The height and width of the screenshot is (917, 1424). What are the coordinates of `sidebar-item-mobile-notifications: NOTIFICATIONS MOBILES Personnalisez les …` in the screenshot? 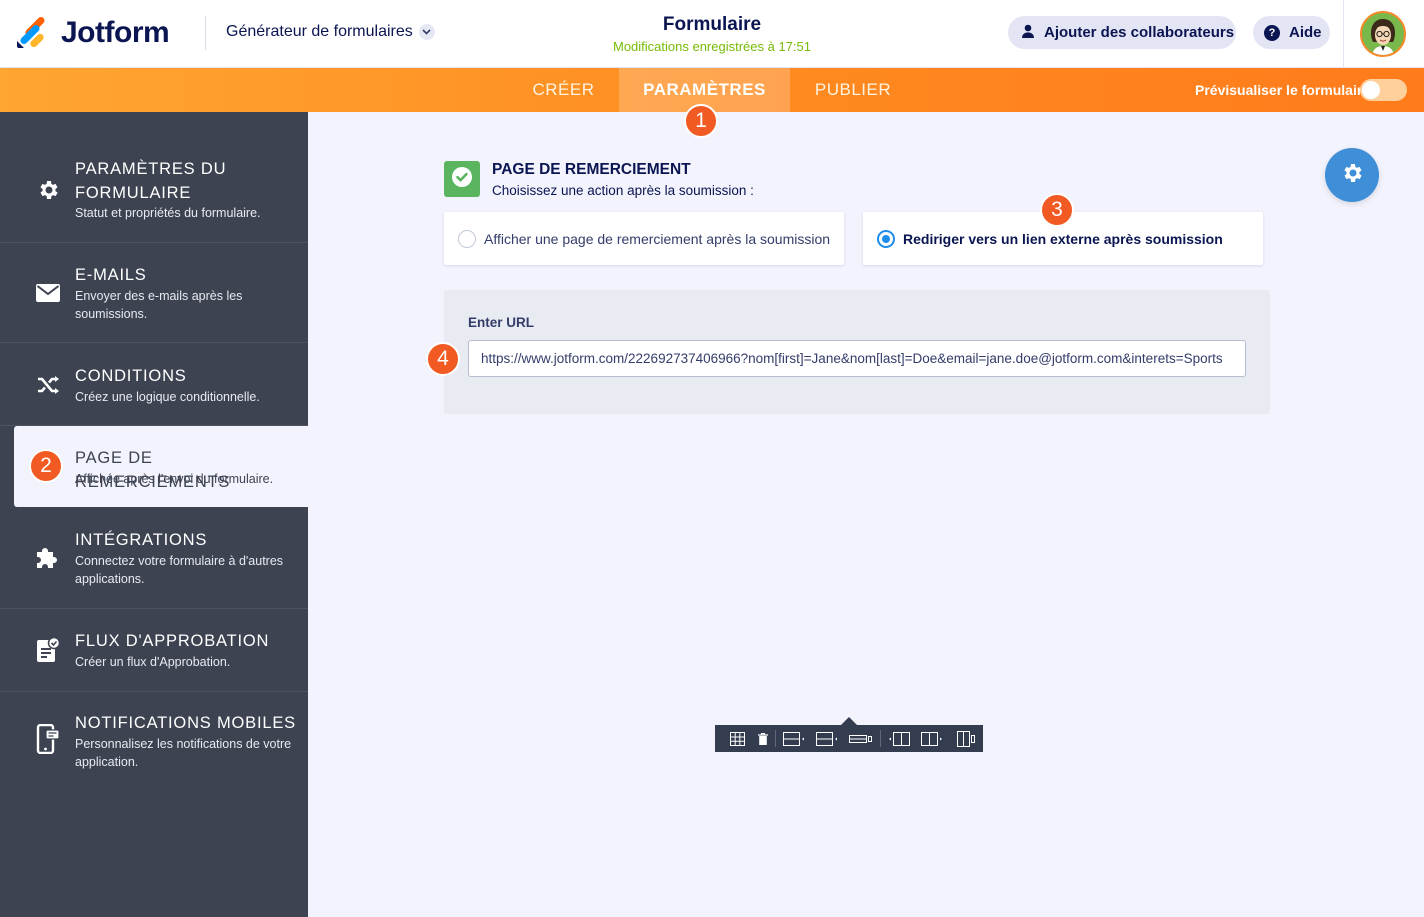 It's located at (154, 743).